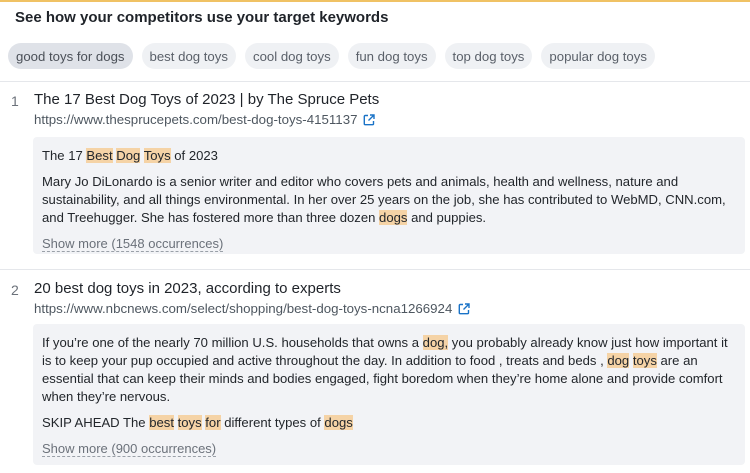 The height and width of the screenshot is (473, 750). I want to click on keyword-chip-best-dog-toys: best dog toys, so click(188, 56).